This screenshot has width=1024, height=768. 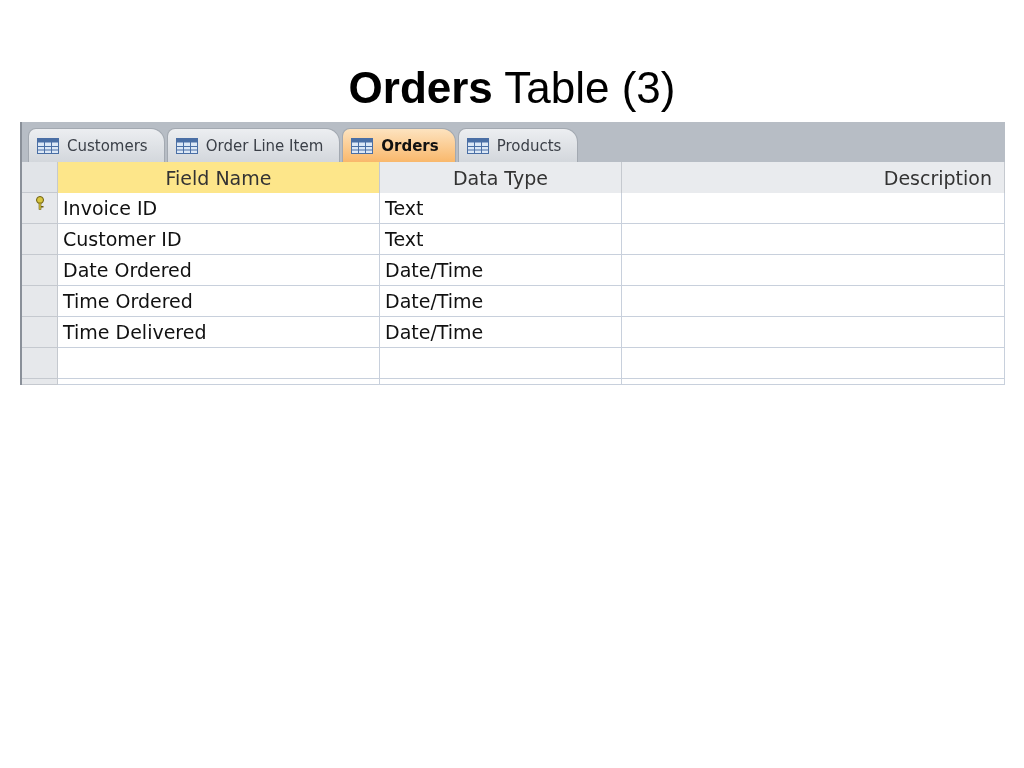 What do you see at coordinates (39, 203) in the screenshot?
I see `key-icon` at bounding box center [39, 203].